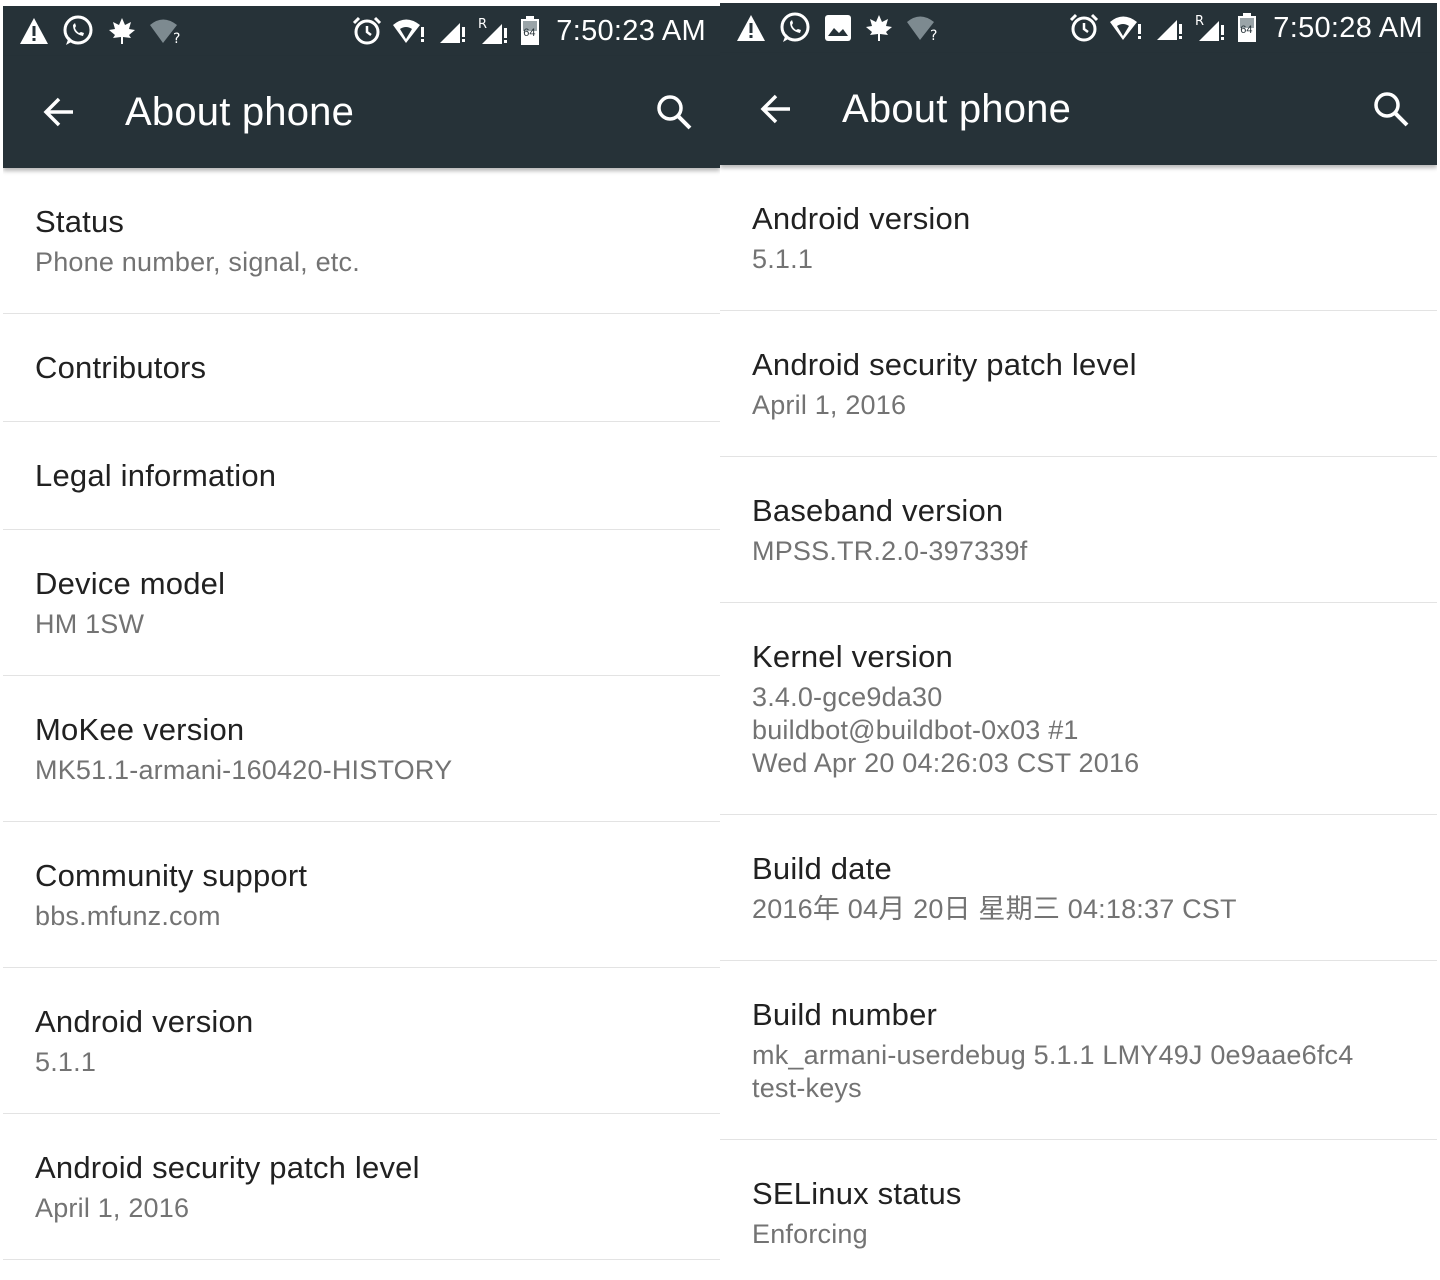 Image resolution: width=1440 pixels, height=1280 pixels. Describe the element at coordinates (90, 624) in the screenshot. I see `pref-summary: HM 1SW` at that location.